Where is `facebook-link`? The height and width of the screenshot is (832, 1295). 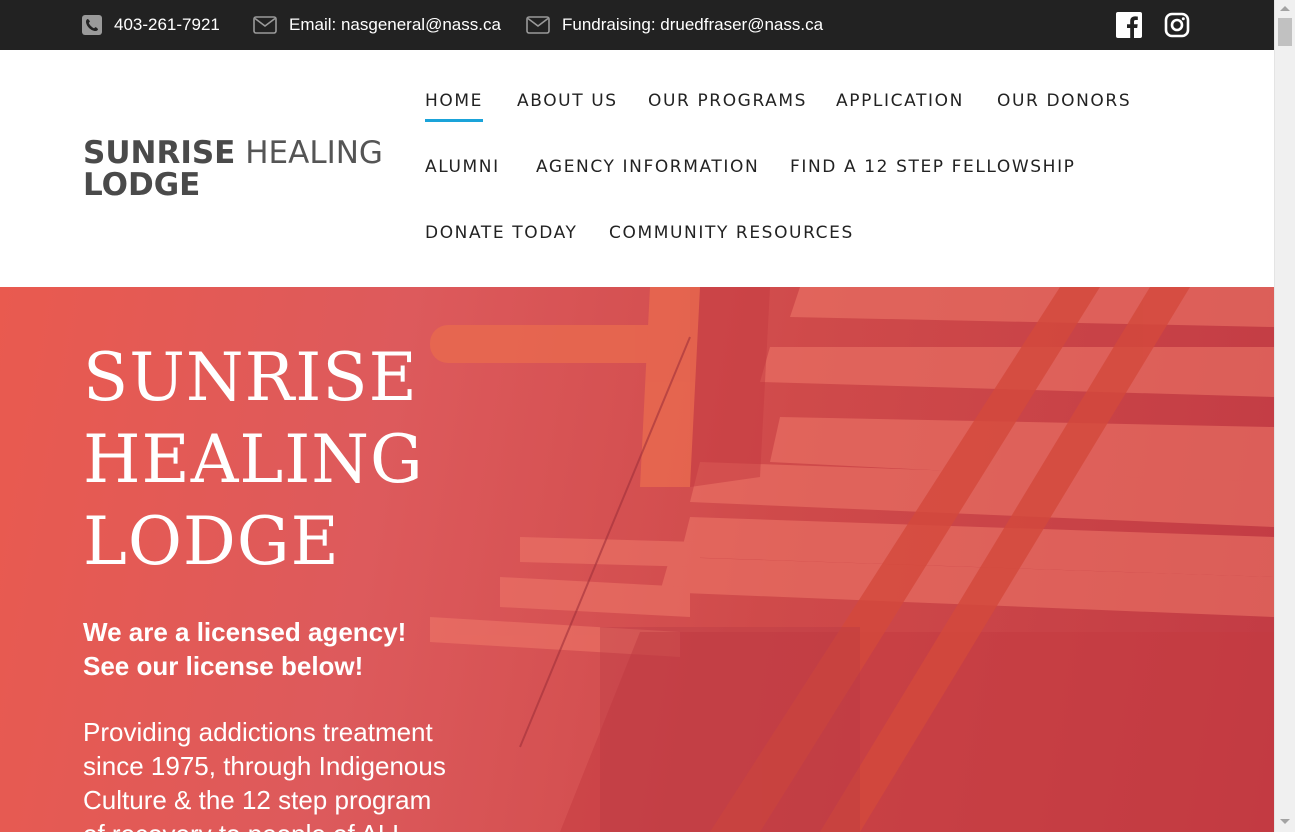 facebook-link is located at coordinates (1129, 27).